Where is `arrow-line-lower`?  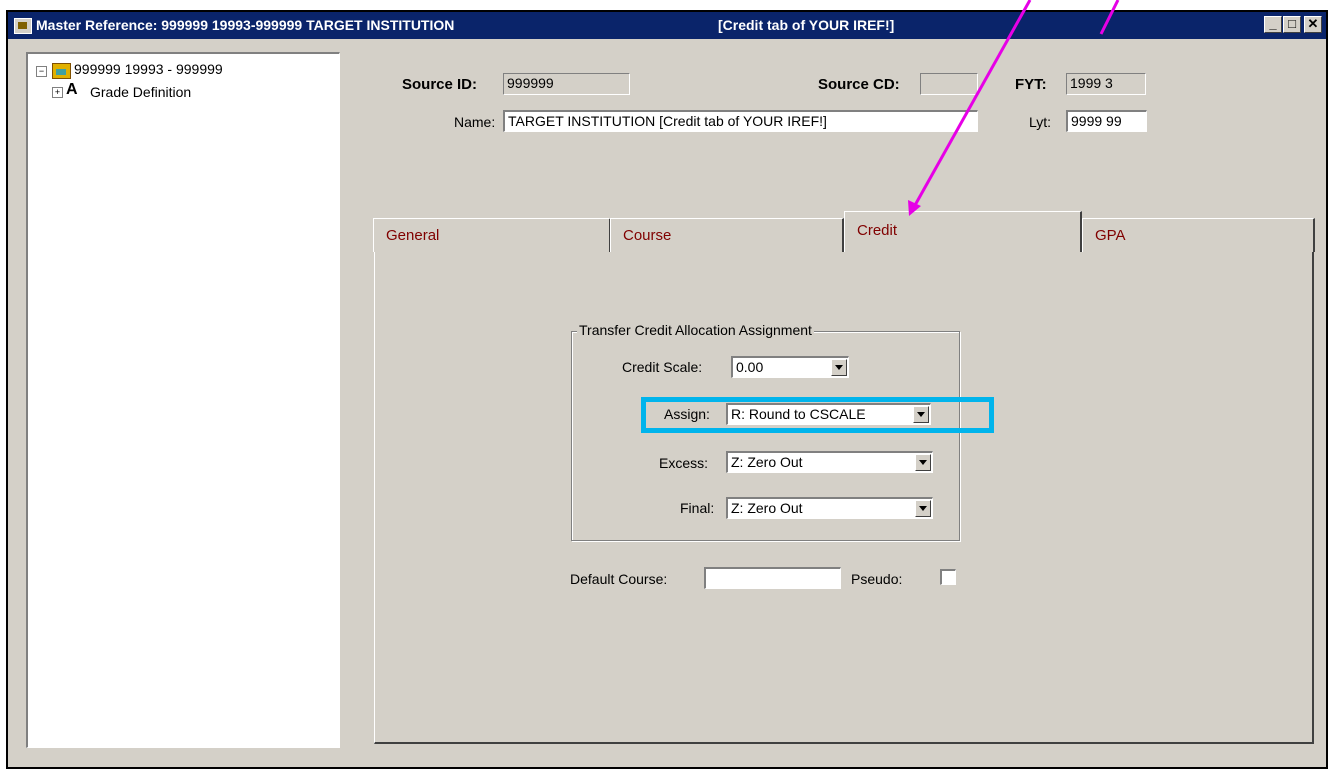 arrow-line-lower is located at coordinates (972, 104).